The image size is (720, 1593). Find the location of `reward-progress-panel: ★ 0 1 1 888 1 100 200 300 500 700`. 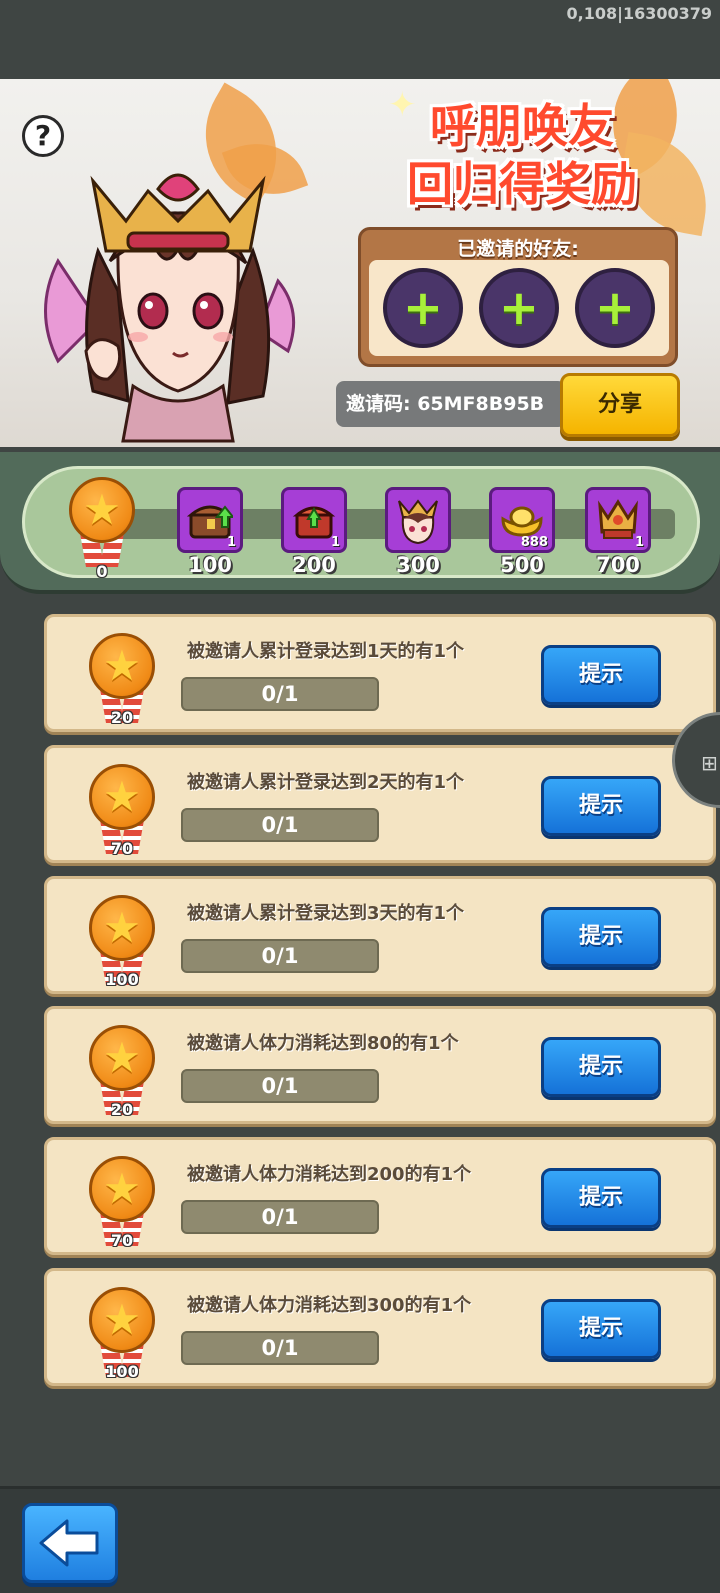

reward-progress-panel: ★ 0 1 1 888 1 100 200 300 500 700 is located at coordinates (360, 523).